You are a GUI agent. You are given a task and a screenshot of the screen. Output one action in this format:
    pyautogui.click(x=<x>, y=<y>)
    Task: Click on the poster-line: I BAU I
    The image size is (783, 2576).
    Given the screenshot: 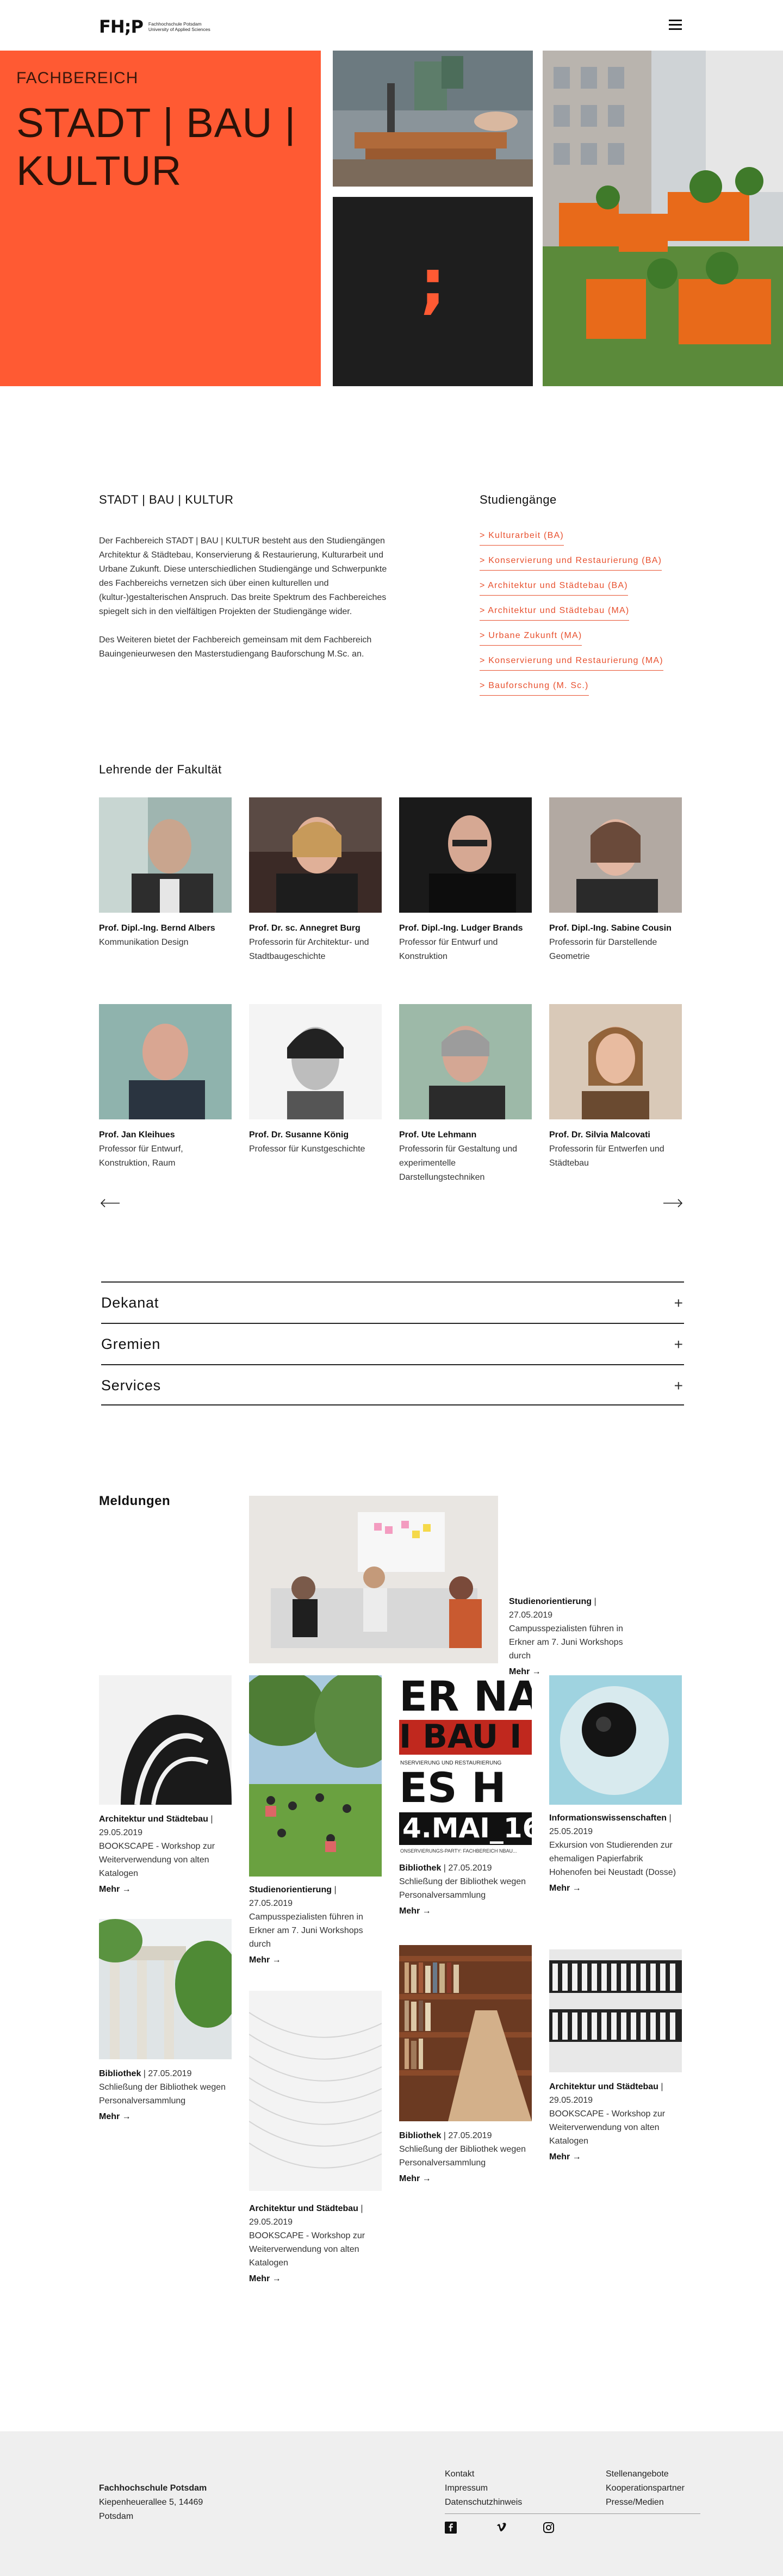 What is the action you would take?
    pyautogui.click(x=460, y=1737)
    